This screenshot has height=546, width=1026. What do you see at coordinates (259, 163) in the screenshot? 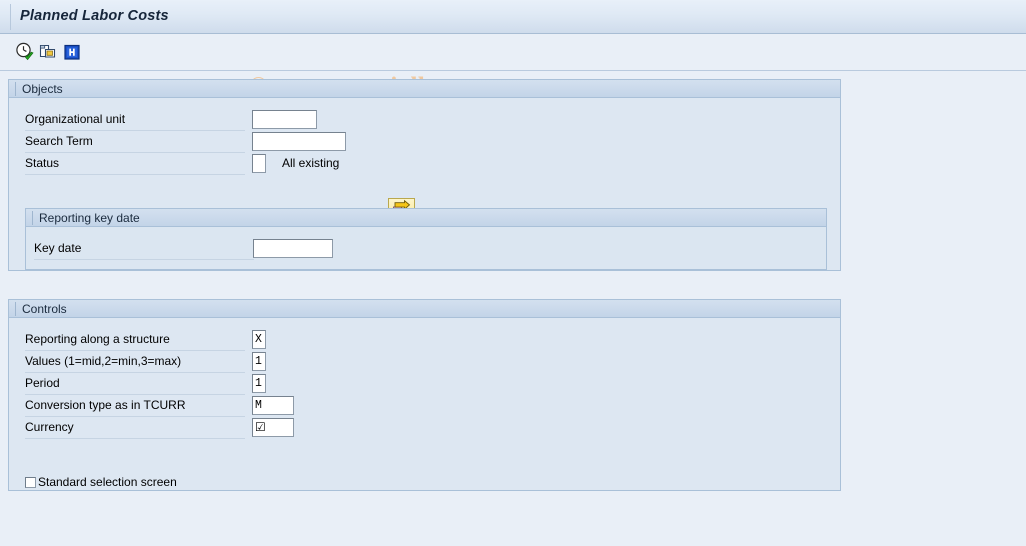
I see `status-input` at bounding box center [259, 163].